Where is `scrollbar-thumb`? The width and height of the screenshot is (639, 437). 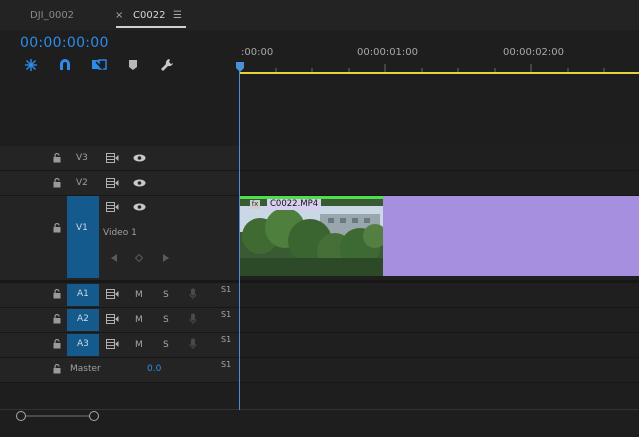 scrollbar-thumb is located at coordinates (58, 416).